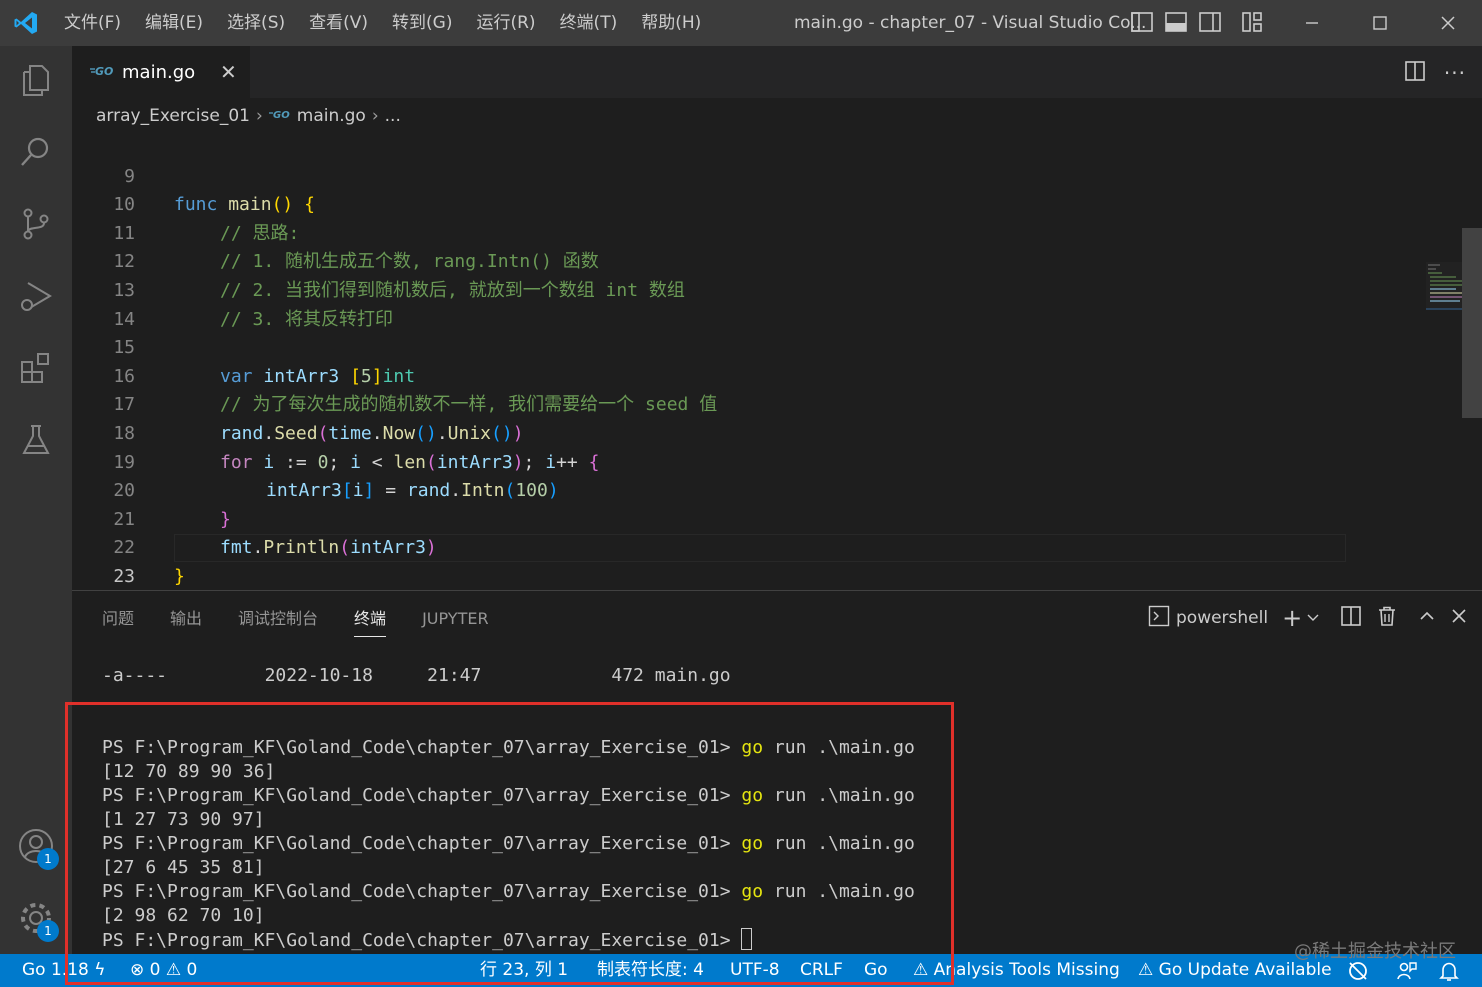  What do you see at coordinates (767, 489) in the screenshot?
I see `code-line: 20 }` at bounding box center [767, 489].